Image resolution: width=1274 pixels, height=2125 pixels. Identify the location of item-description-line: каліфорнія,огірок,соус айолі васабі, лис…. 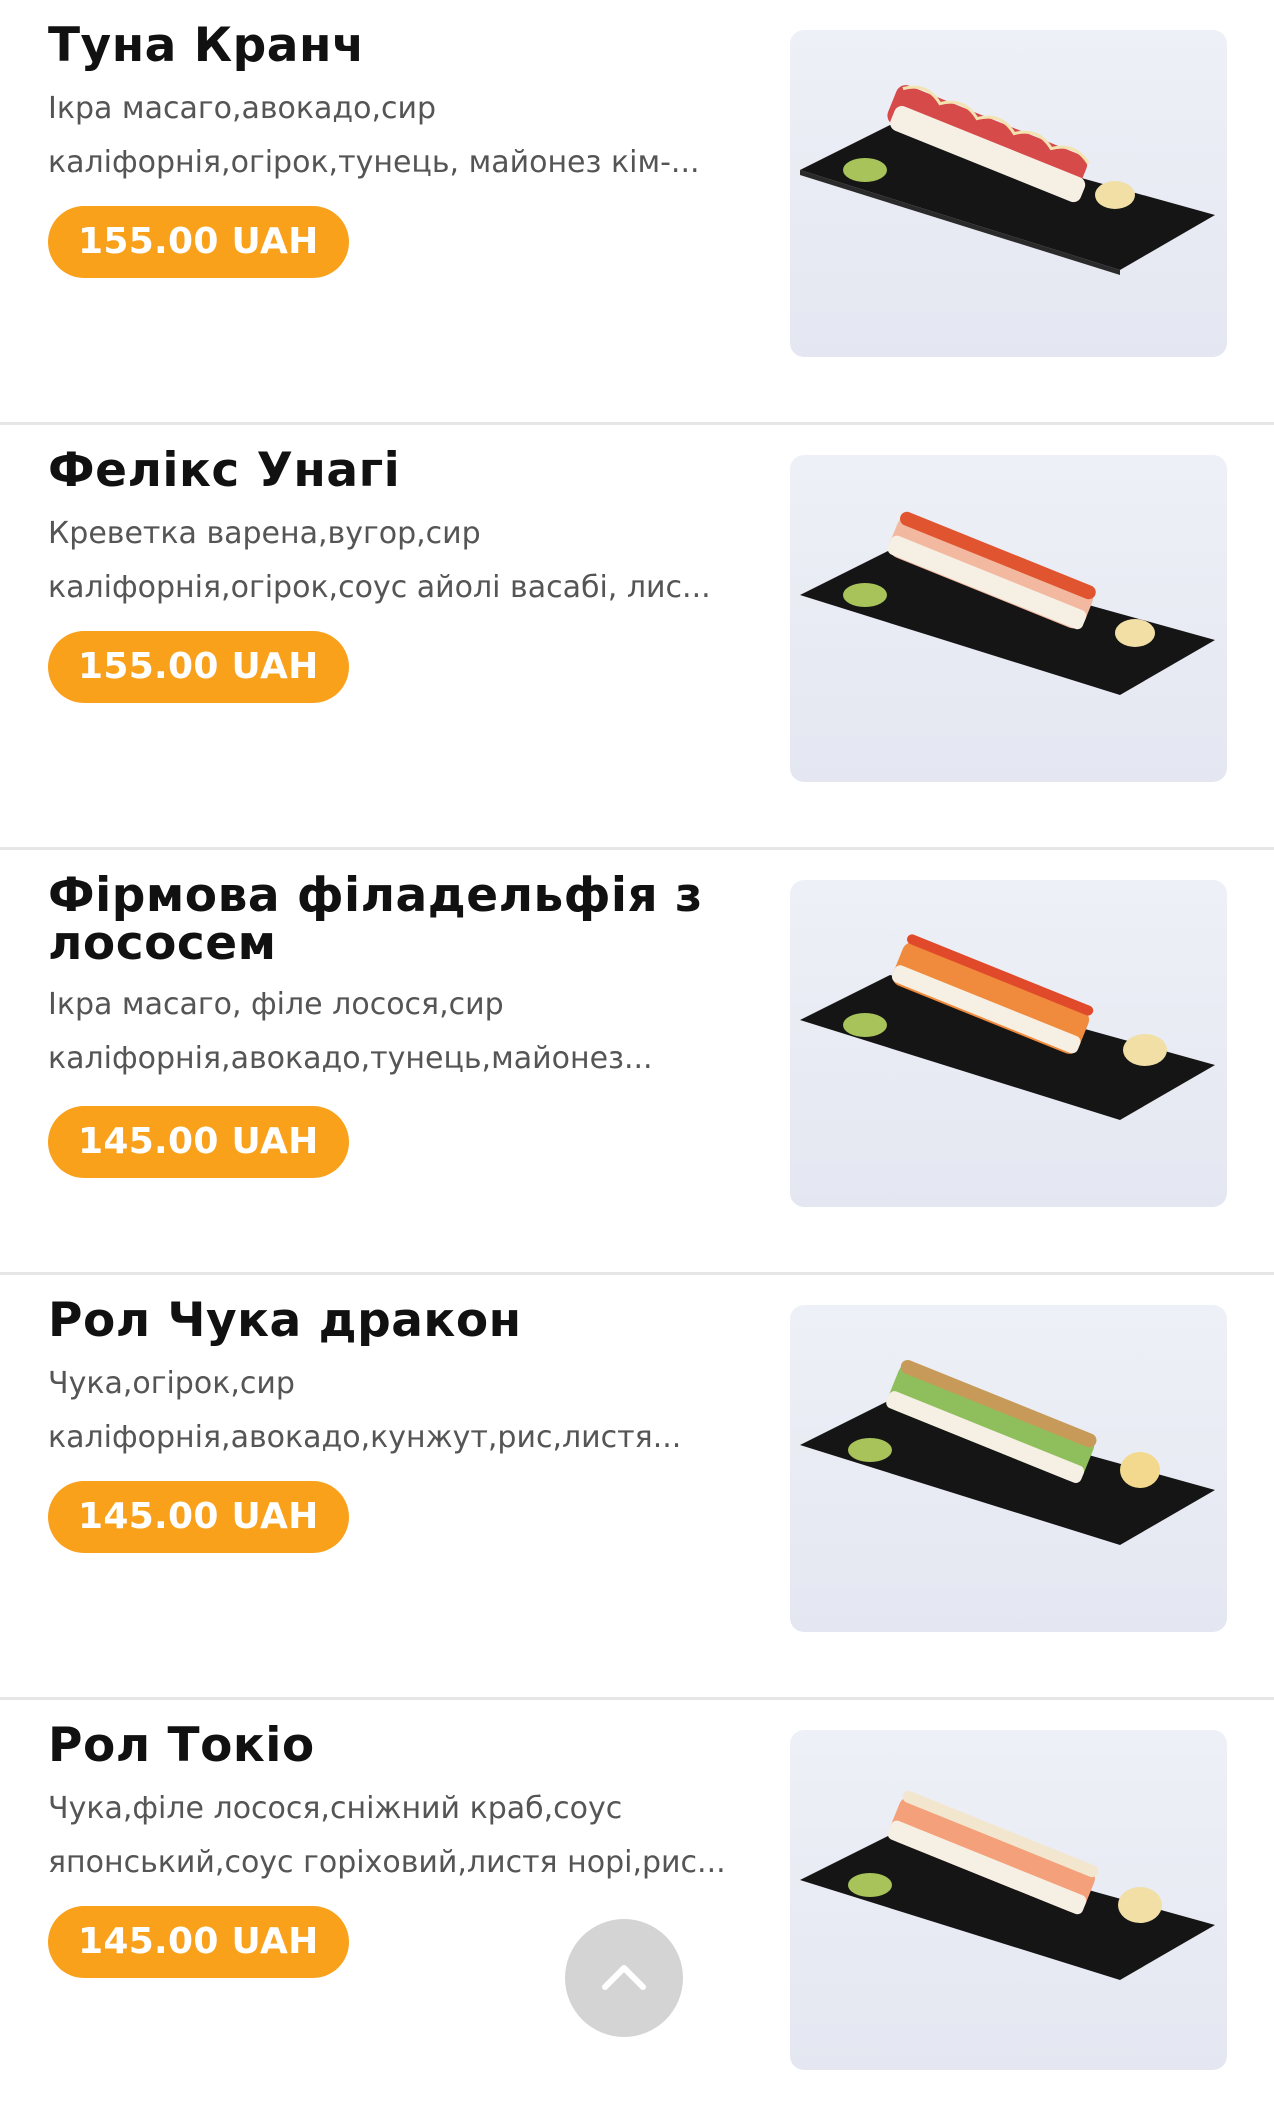
(379, 587).